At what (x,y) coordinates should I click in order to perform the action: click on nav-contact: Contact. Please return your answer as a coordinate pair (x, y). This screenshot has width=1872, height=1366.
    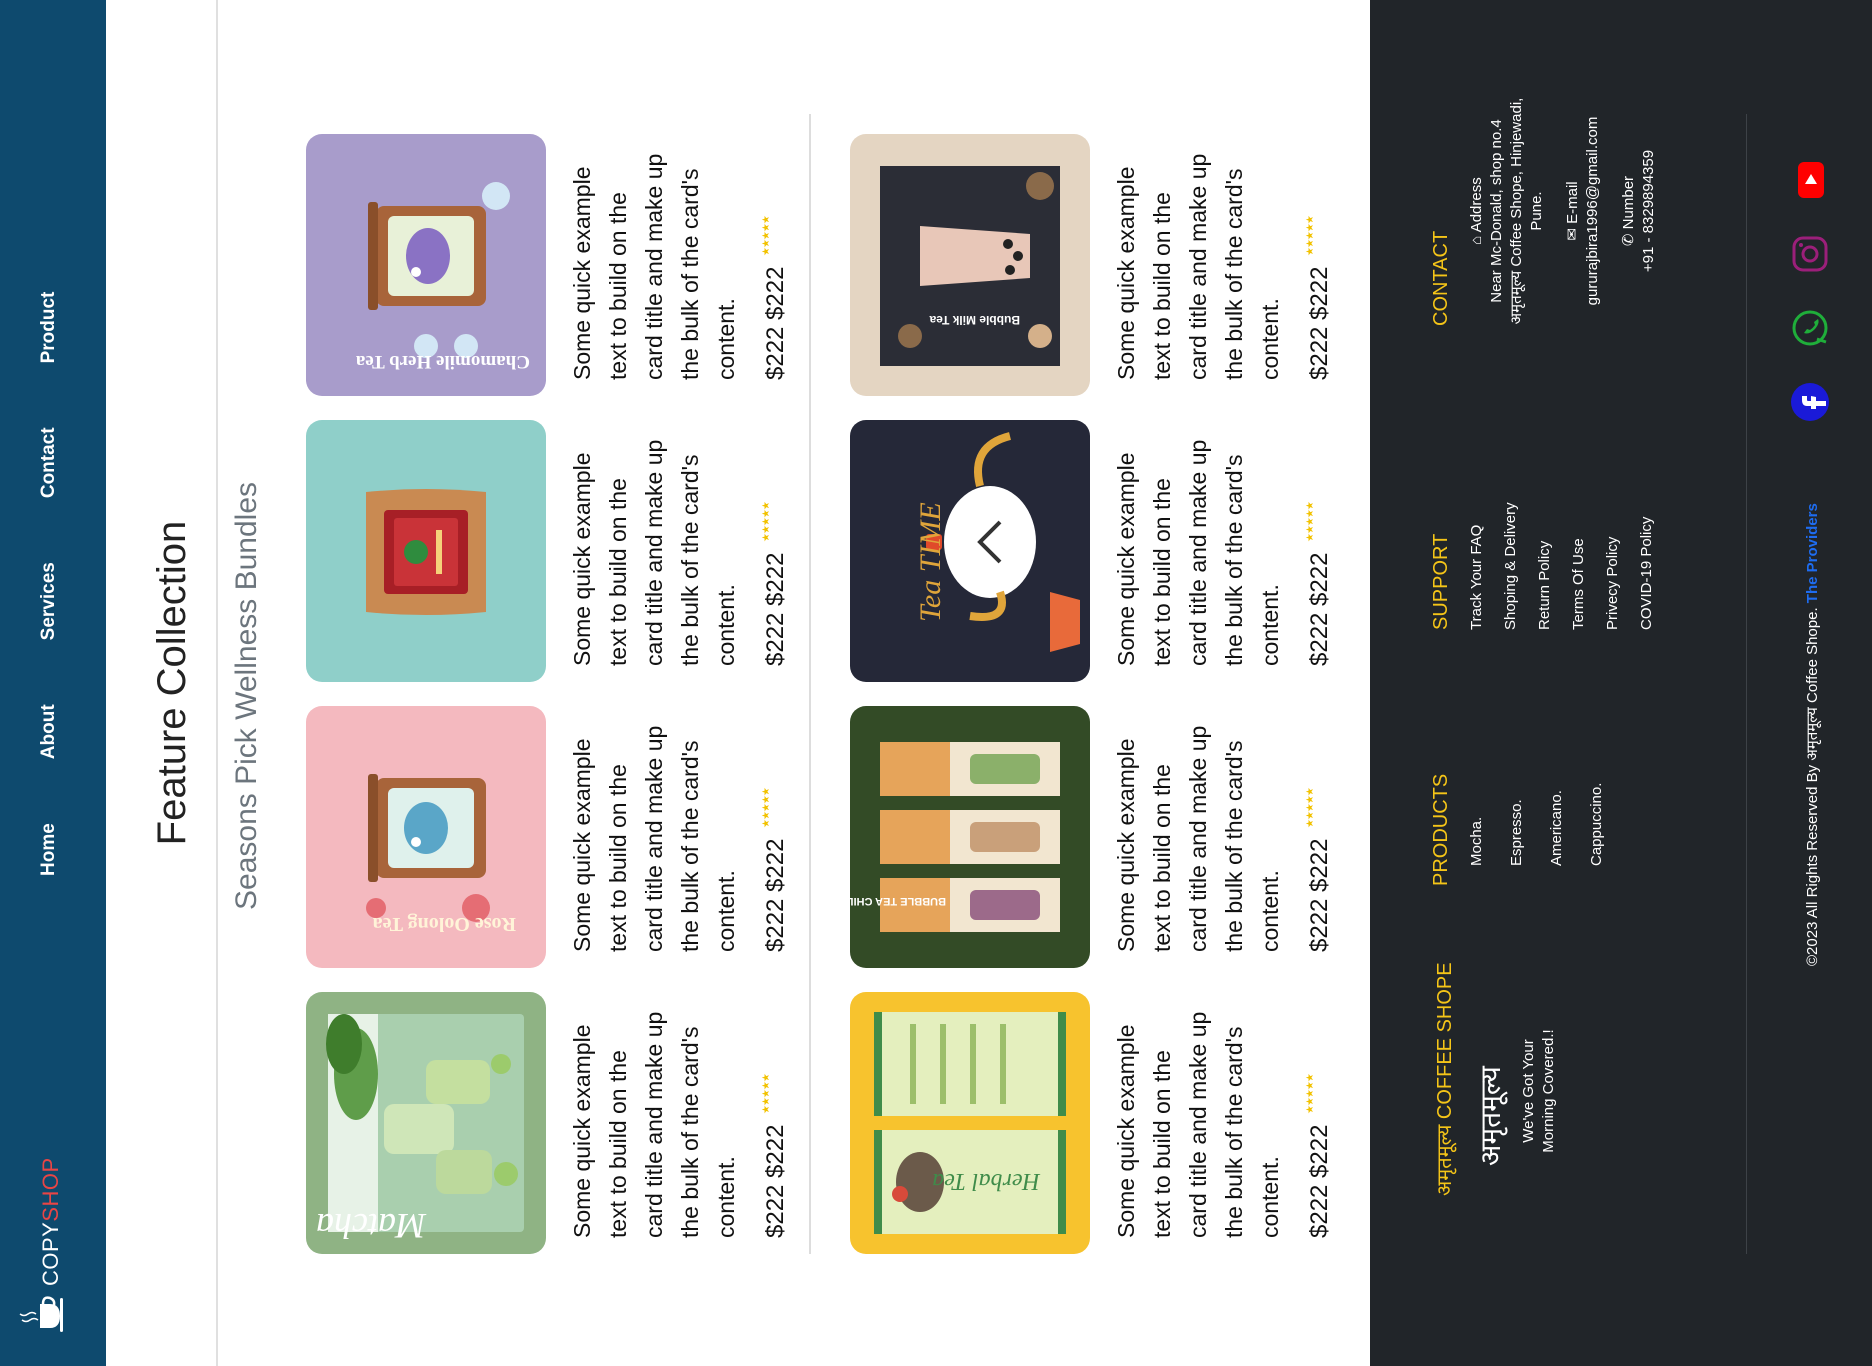
    Looking at the image, I should click on (49, 462).